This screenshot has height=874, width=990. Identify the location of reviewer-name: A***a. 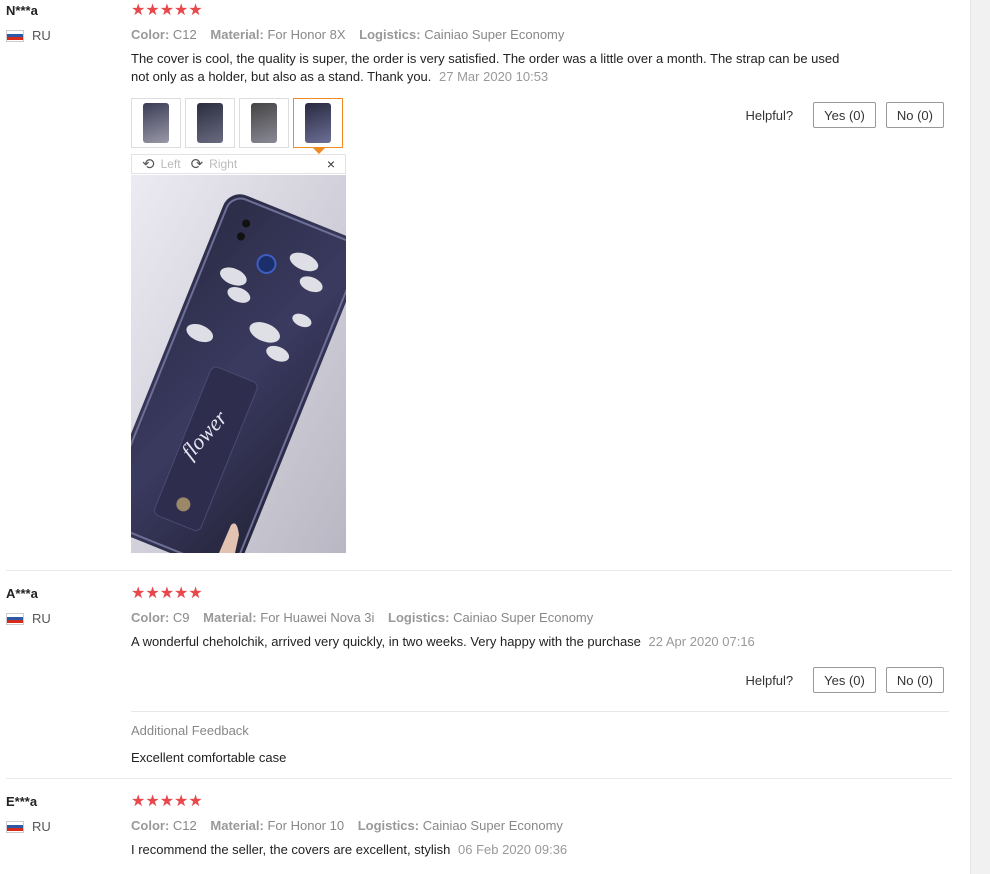
(22, 593).